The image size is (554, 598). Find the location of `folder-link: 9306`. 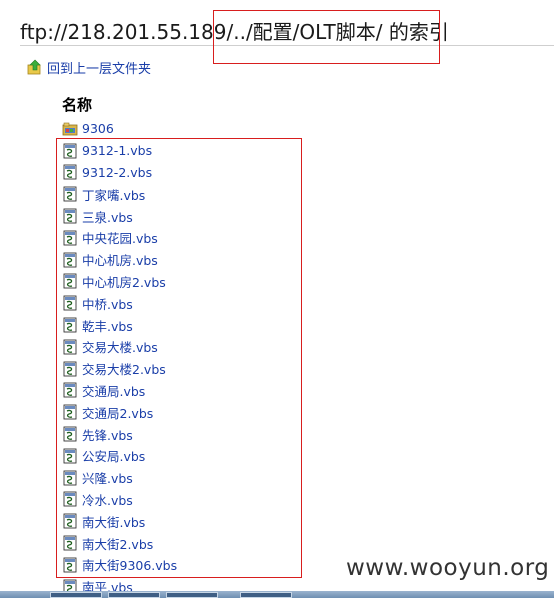

folder-link: 9306 is located at coordinates (98, 128).